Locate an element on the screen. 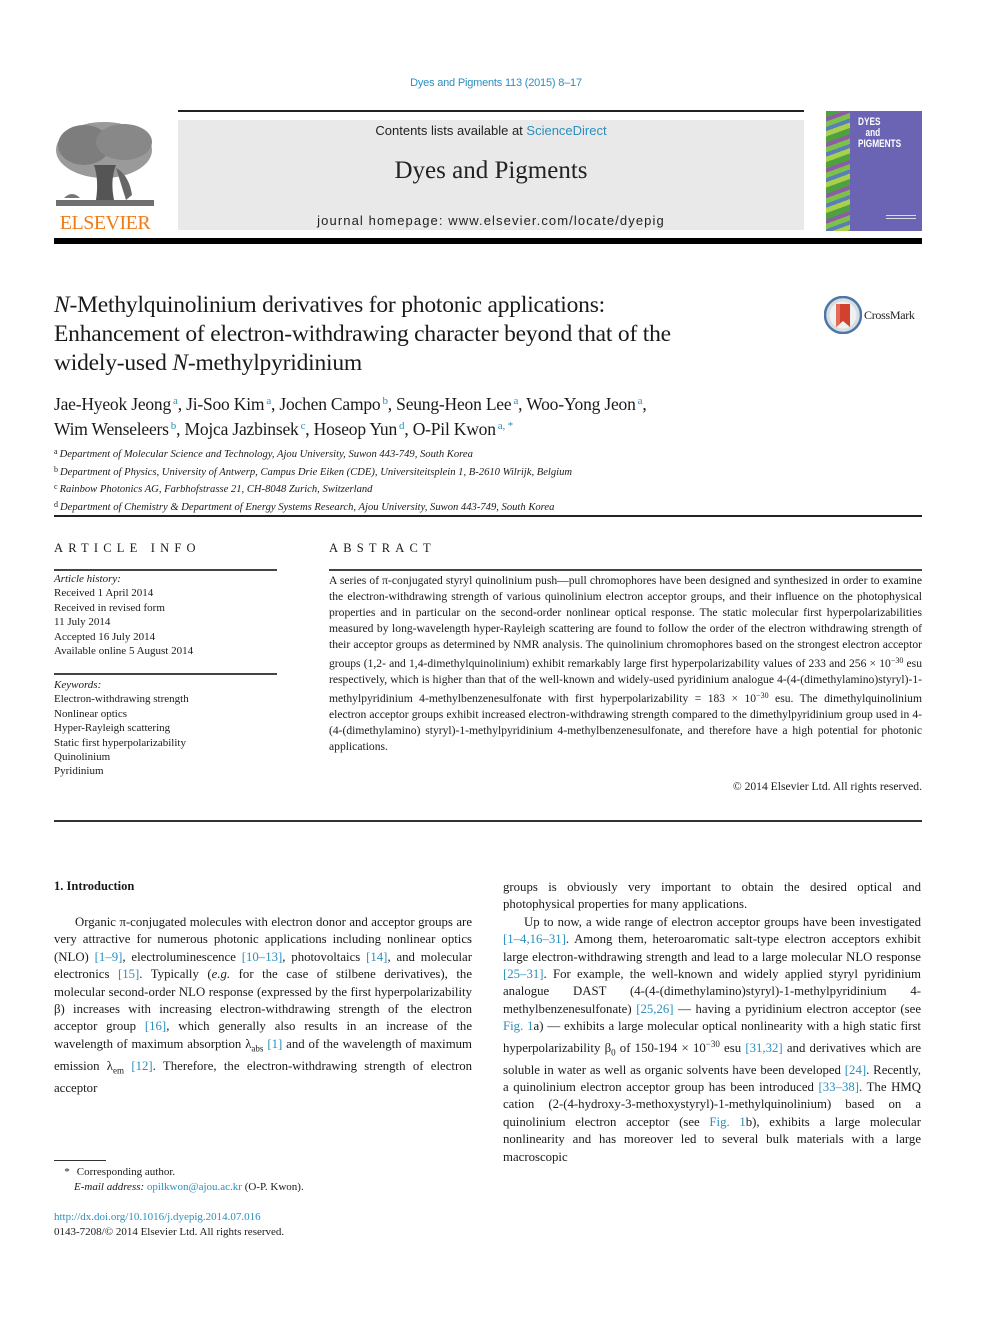 The height and width of the screenshot is (1323, 992). author: Ji-Soo Kim a is located at coordinates (228, 404).